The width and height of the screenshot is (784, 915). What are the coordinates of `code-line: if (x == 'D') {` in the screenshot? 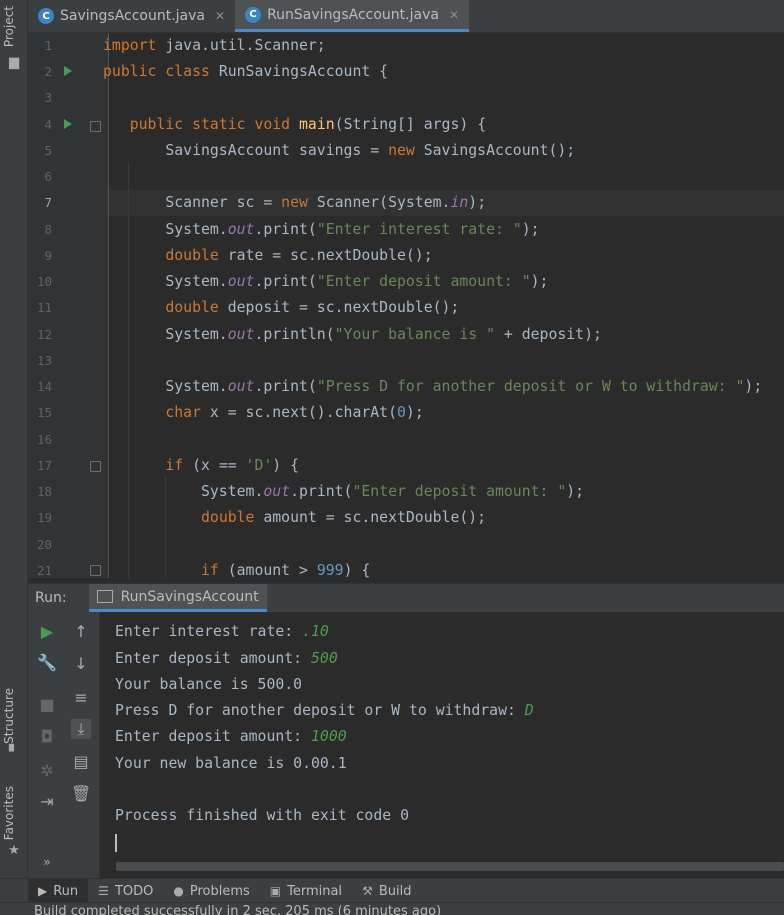 It's located at (232, 465).